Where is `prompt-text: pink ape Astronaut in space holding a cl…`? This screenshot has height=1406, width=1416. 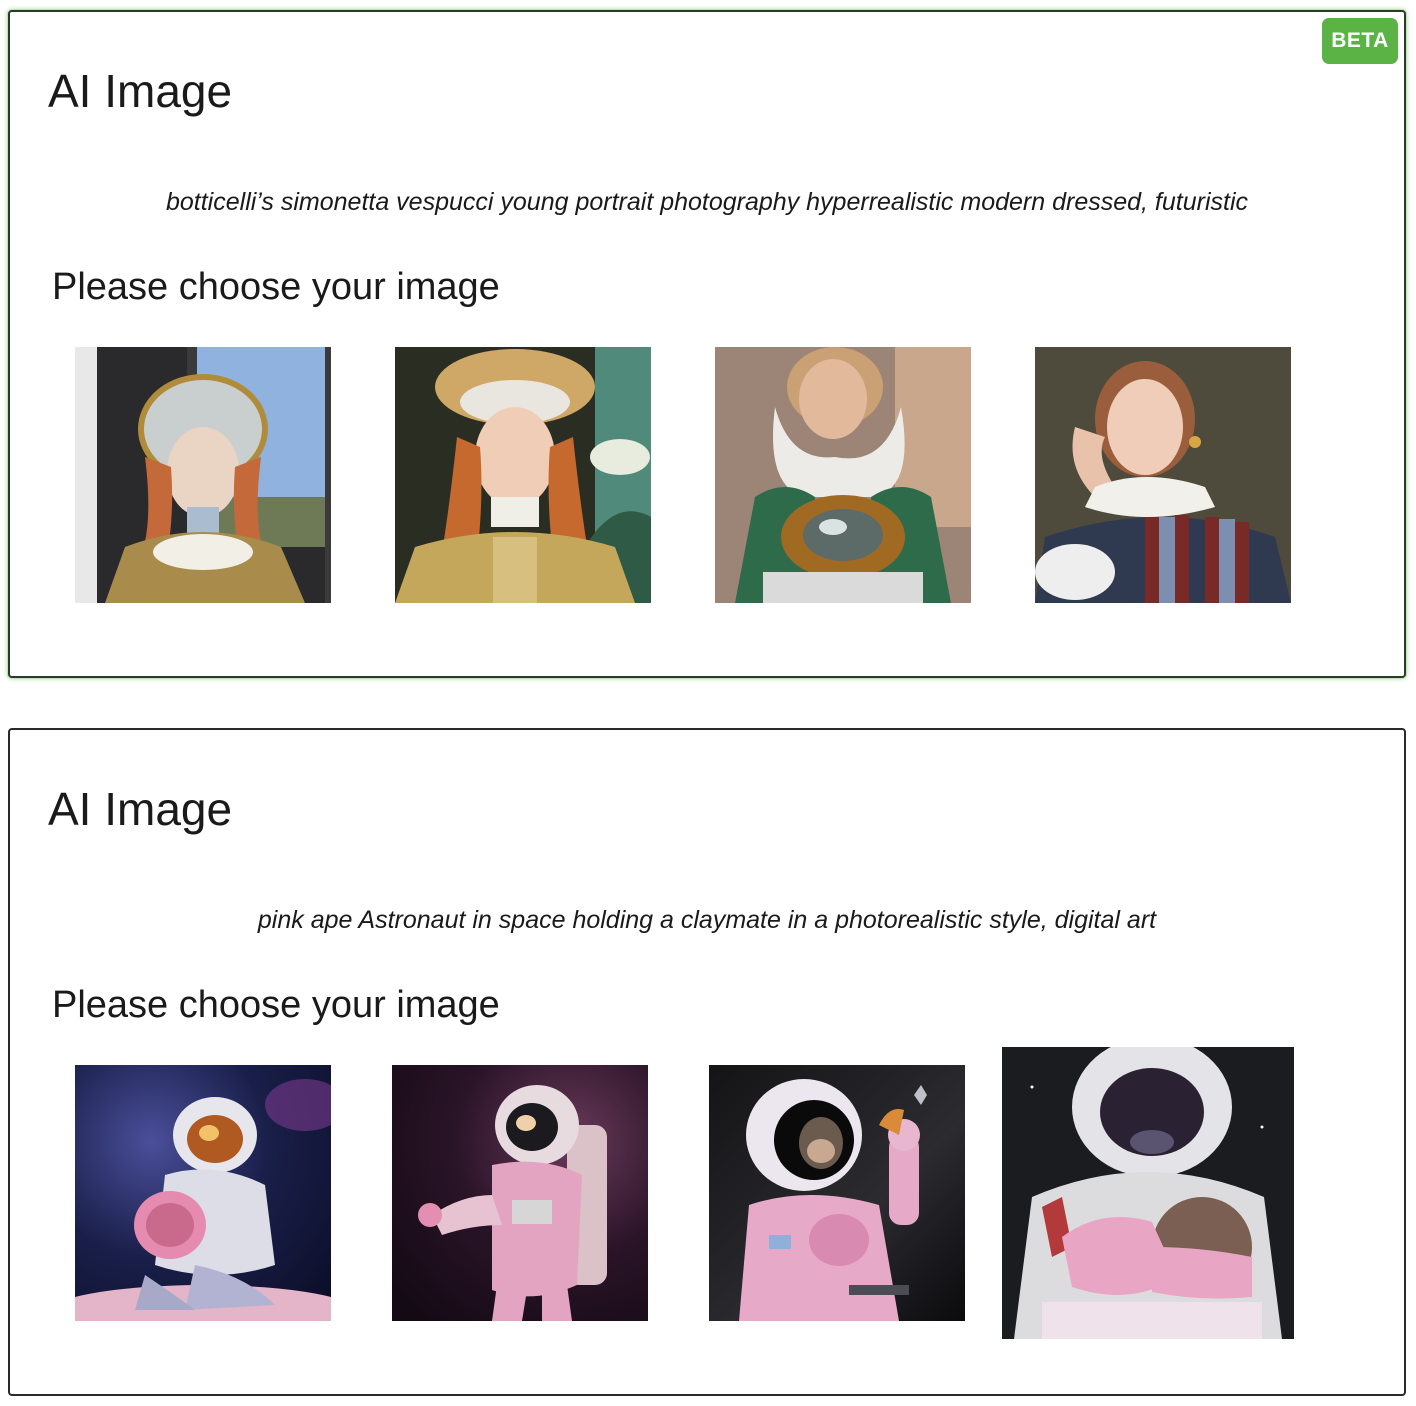
prompt-text: pink ape Astronaut in space holding a cl… is located at coordinates (707, 920).